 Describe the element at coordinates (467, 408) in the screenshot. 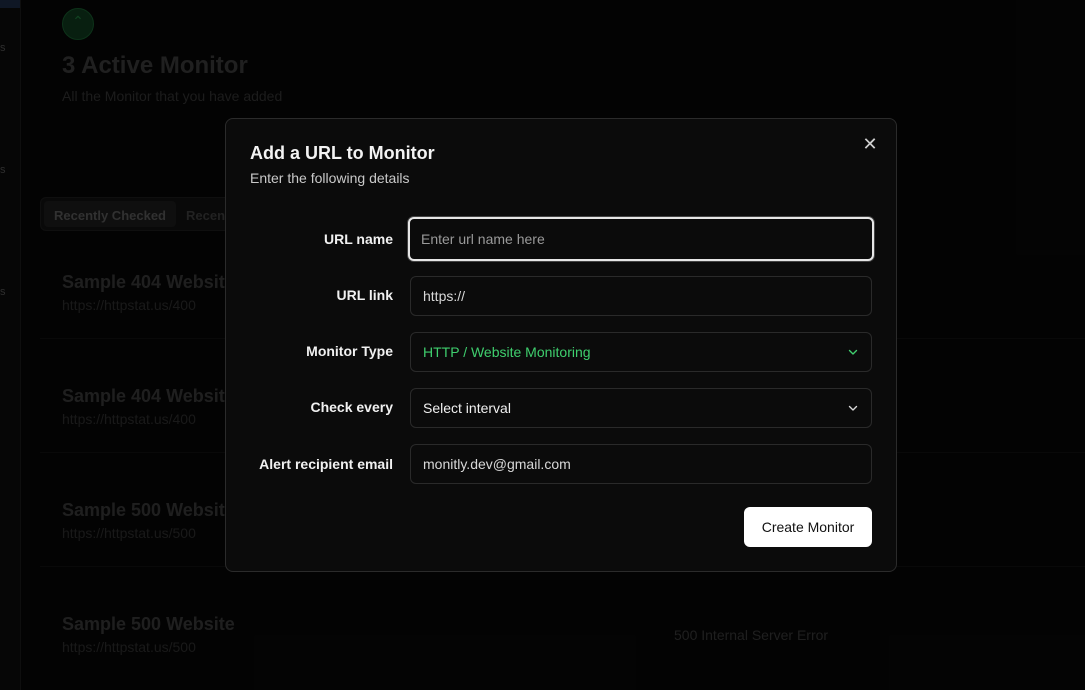

I see `check-interval-value: Select interval` at that location.